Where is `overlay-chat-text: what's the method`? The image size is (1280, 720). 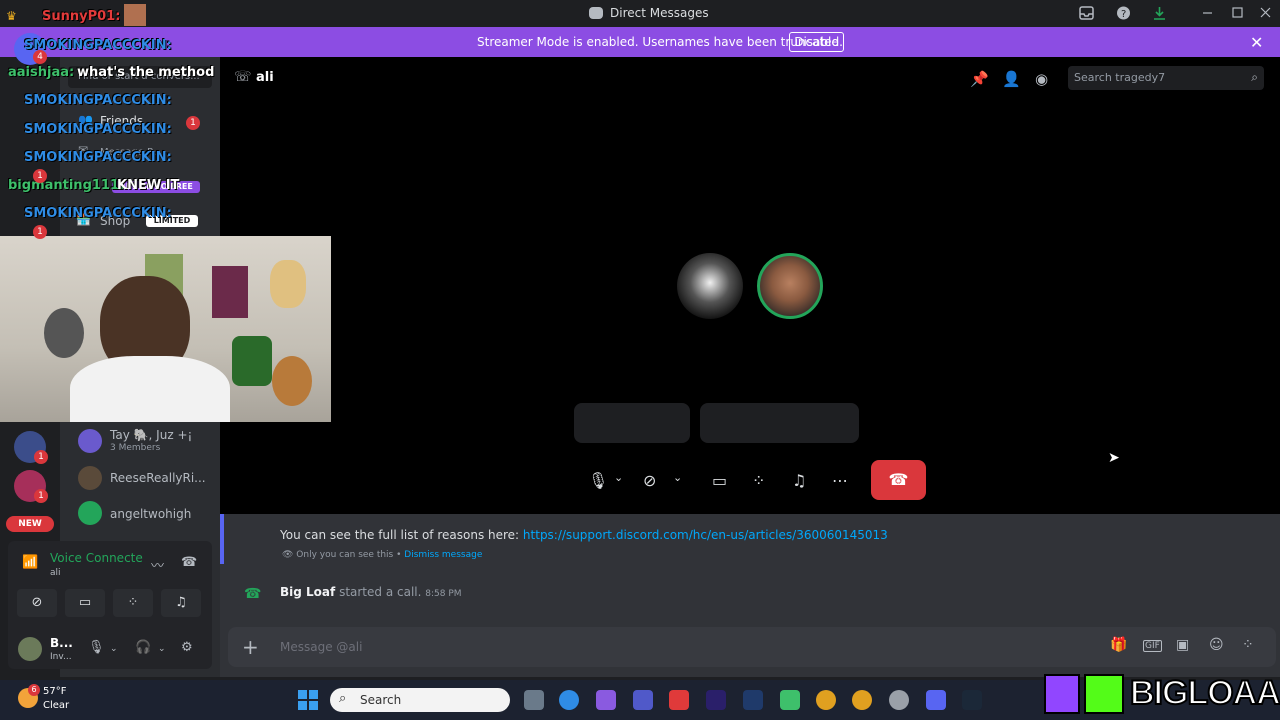 overlay-chat-text: what's the method is located at coordinates (146, 72).